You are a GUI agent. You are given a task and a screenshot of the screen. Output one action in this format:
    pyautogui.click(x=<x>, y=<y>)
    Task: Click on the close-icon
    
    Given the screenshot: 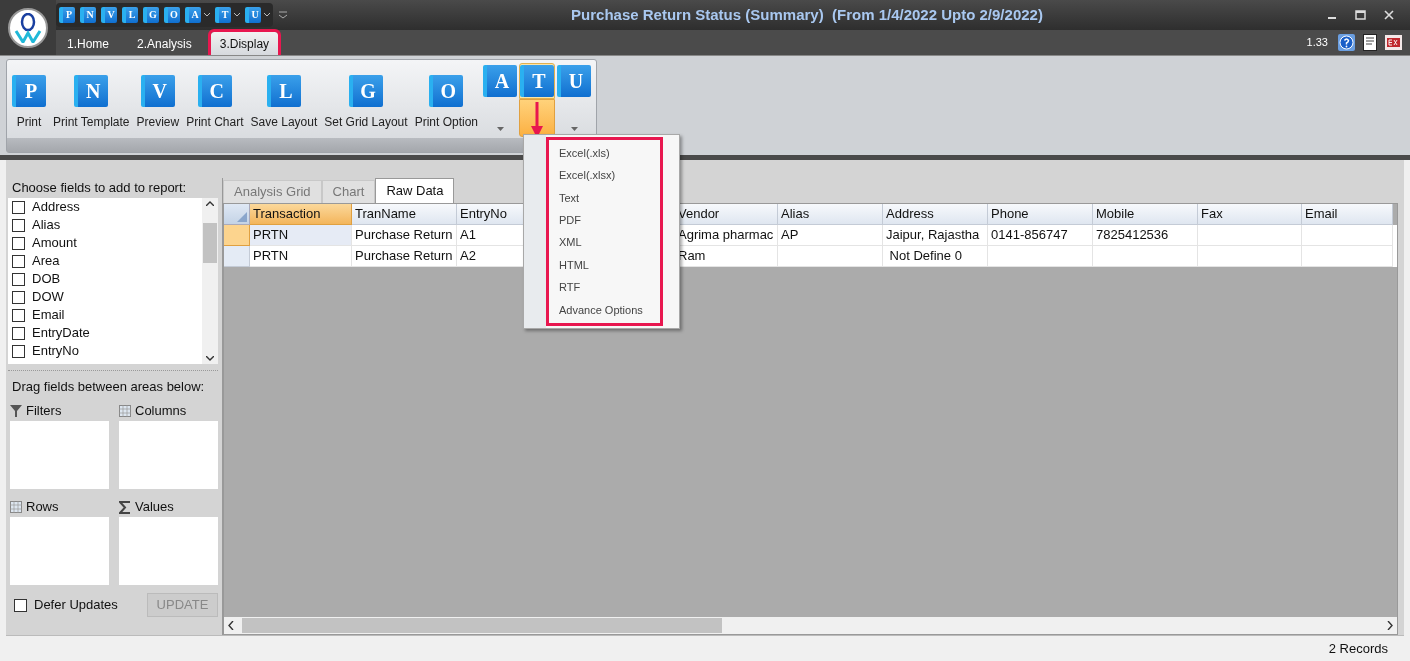 What is the action you would take?
    pyautogui.click(x=1389, y=15)
    